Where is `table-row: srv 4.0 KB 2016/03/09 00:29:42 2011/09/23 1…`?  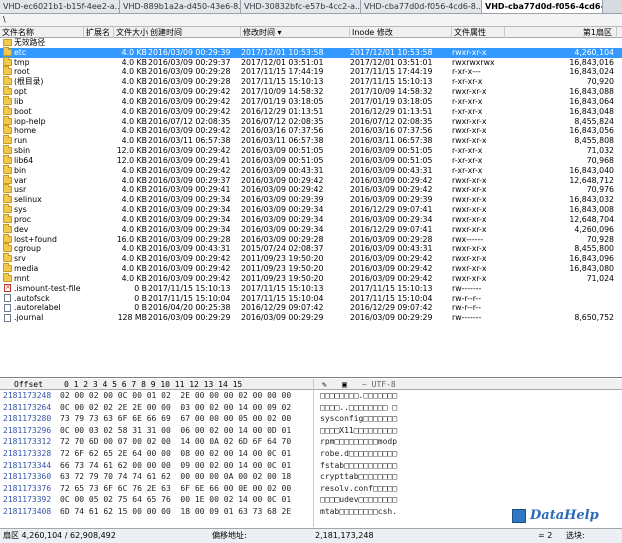 table-row: srv 4.0 KB 2016/03/09 00:29:42 2011/09/23 1… is located at coordinates (311, 258).